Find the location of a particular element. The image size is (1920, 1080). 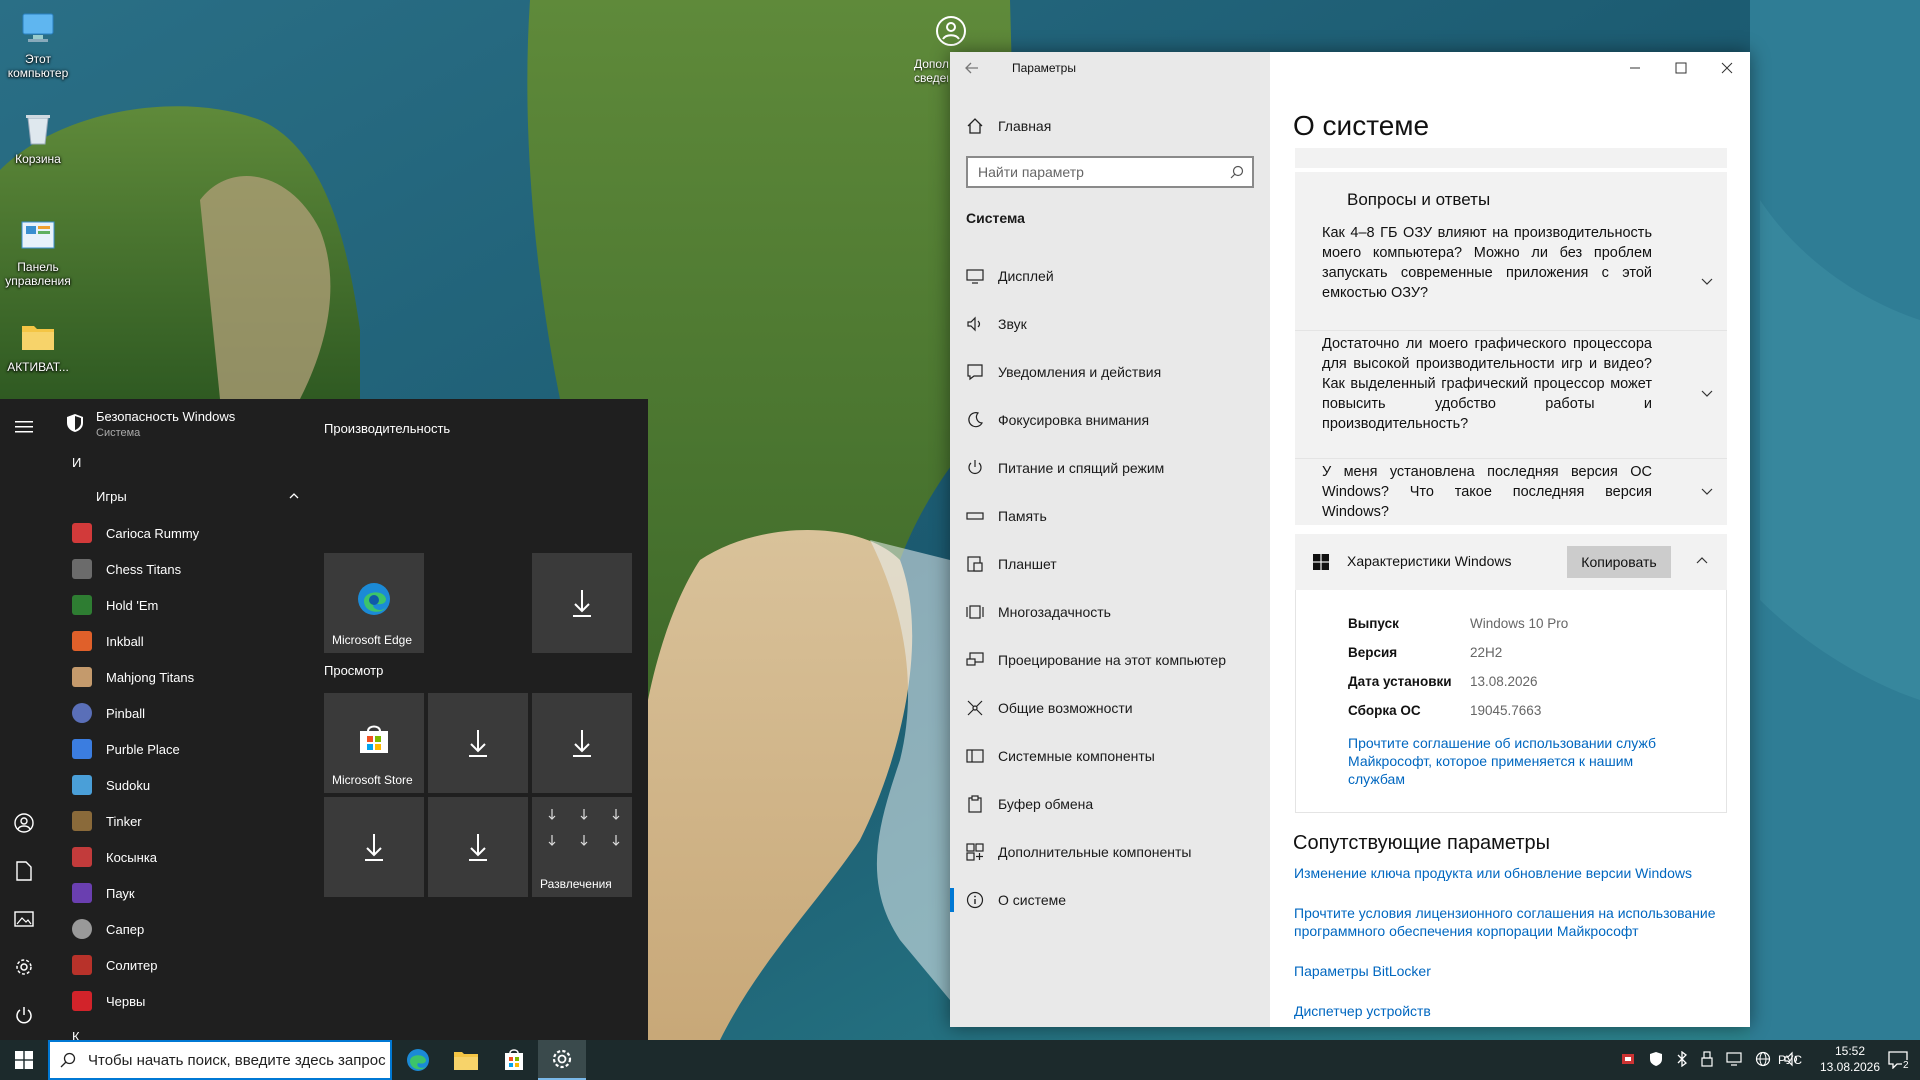

nav-item-storage: Память is located at coordinates (1110, 516).